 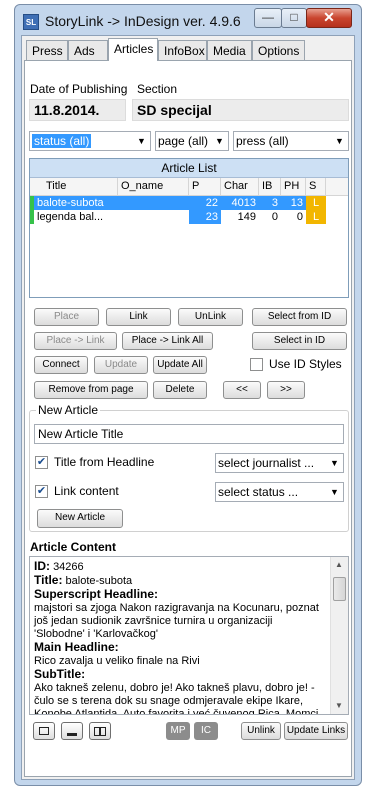 I want to click on column-char: Char, so click(x=240, y=186).